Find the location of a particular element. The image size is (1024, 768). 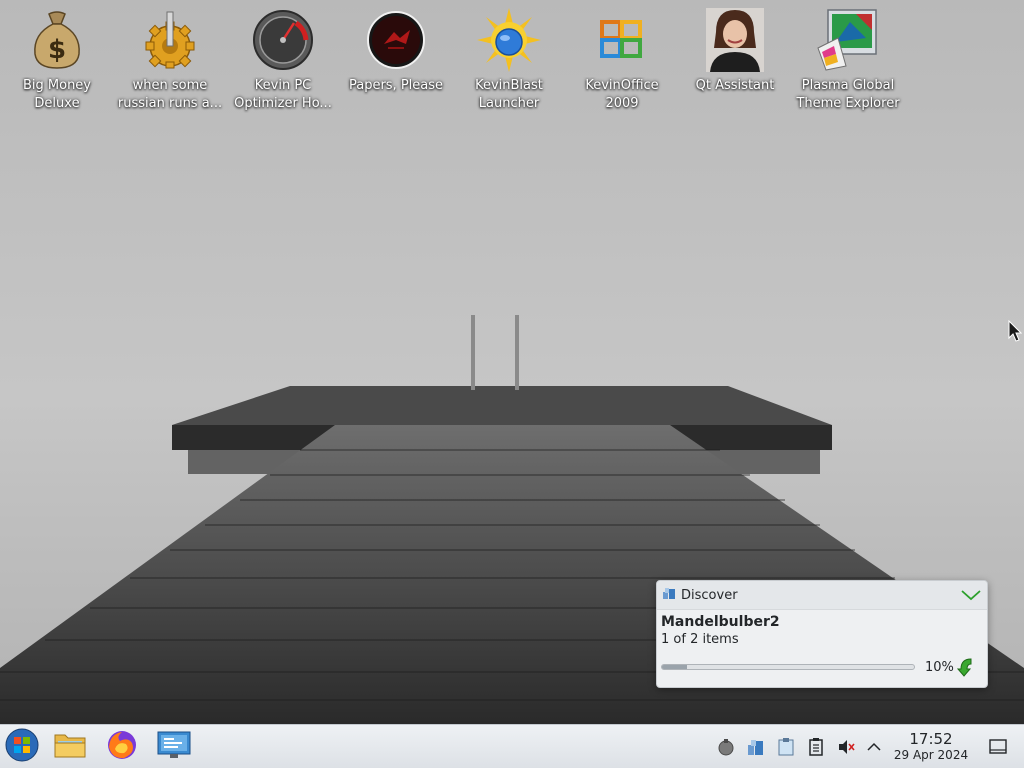

cancel-job-icon is located at coordinates (966, 667).